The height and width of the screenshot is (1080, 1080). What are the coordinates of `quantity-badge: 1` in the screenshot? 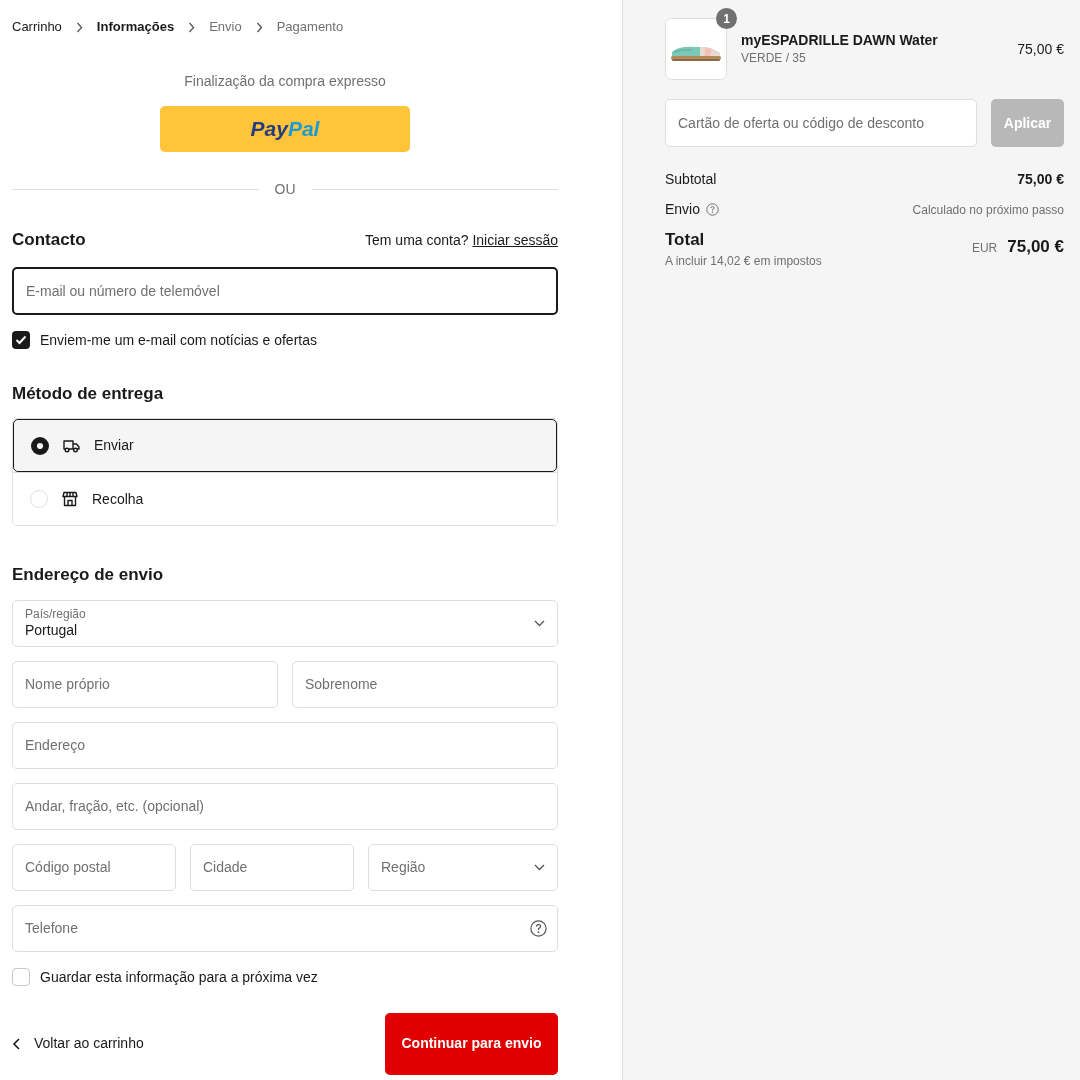 It's located at (726, 18).